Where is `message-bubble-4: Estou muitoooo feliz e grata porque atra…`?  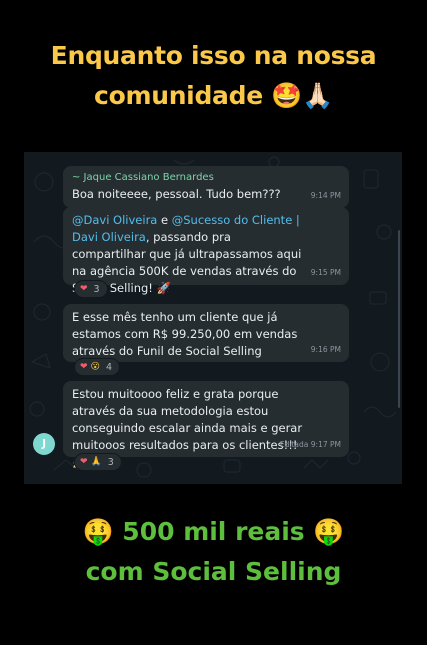 message-bubble-4: Estou muitoooo feliz e grata porque atra… is located at coordinates (206, 425).